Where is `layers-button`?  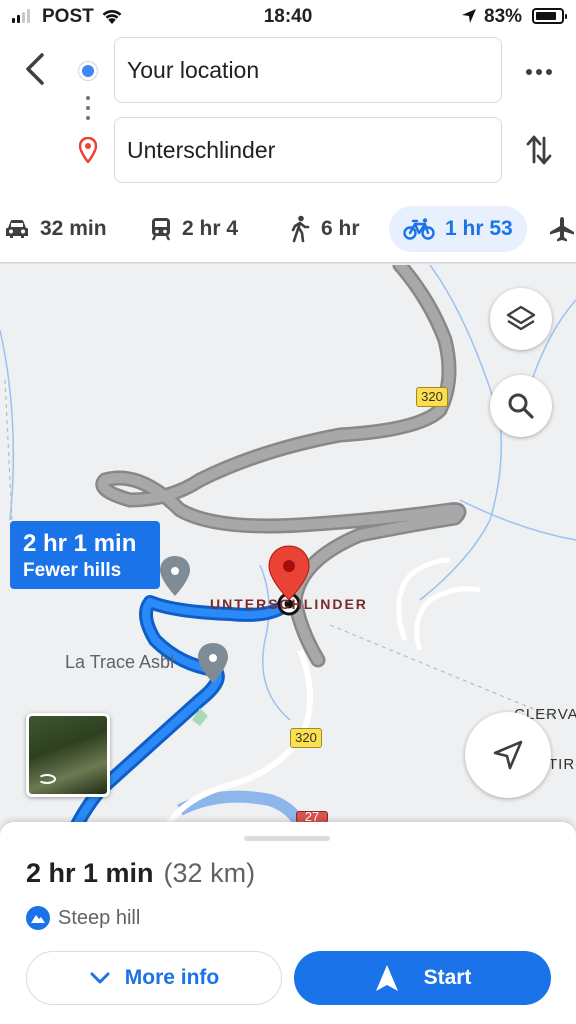
layers-button is located at coordinates (521, 319).